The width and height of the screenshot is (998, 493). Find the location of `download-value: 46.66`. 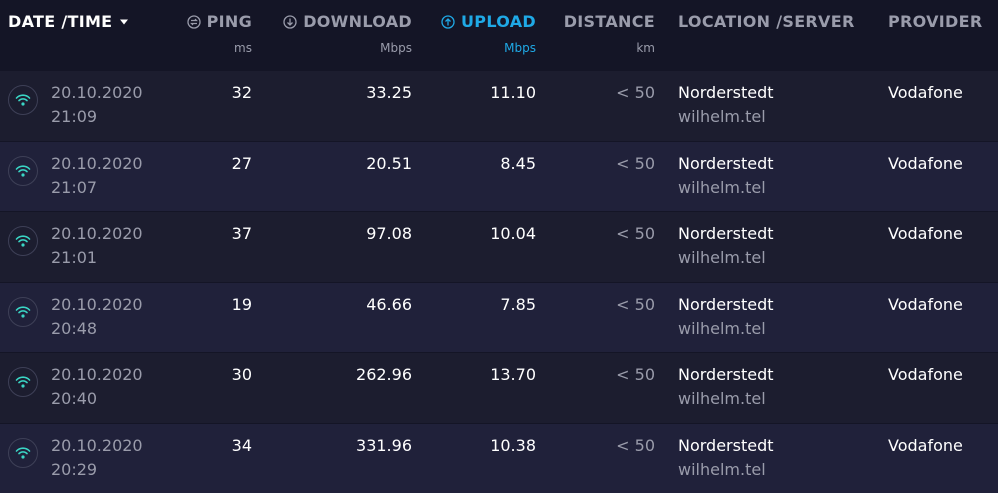

download-value: 46.66 is located at coordinates (389, 304).